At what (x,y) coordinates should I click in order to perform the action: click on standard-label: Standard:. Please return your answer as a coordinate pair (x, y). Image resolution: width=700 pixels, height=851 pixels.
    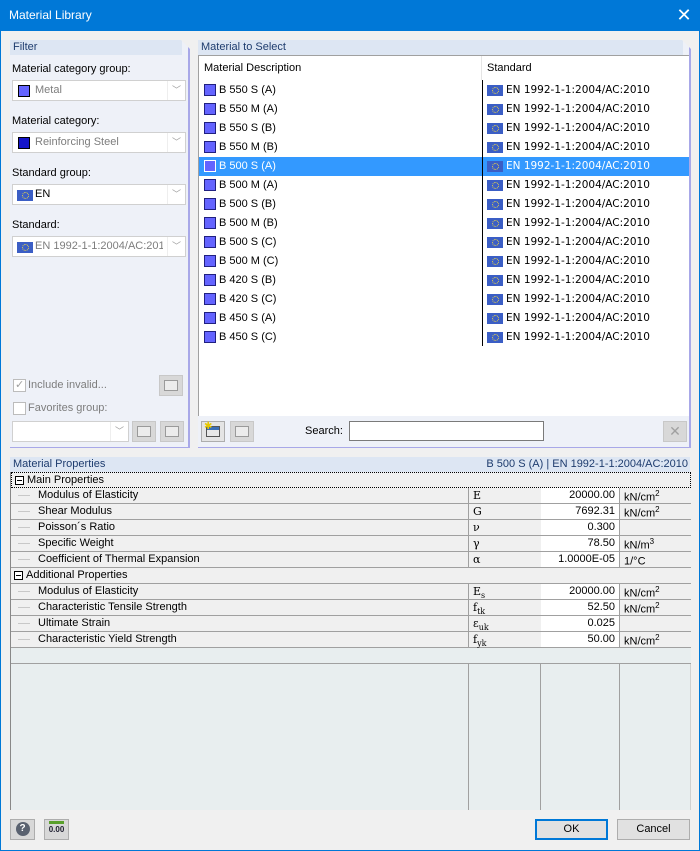
    Looking at the image, I should click on (36, 225).